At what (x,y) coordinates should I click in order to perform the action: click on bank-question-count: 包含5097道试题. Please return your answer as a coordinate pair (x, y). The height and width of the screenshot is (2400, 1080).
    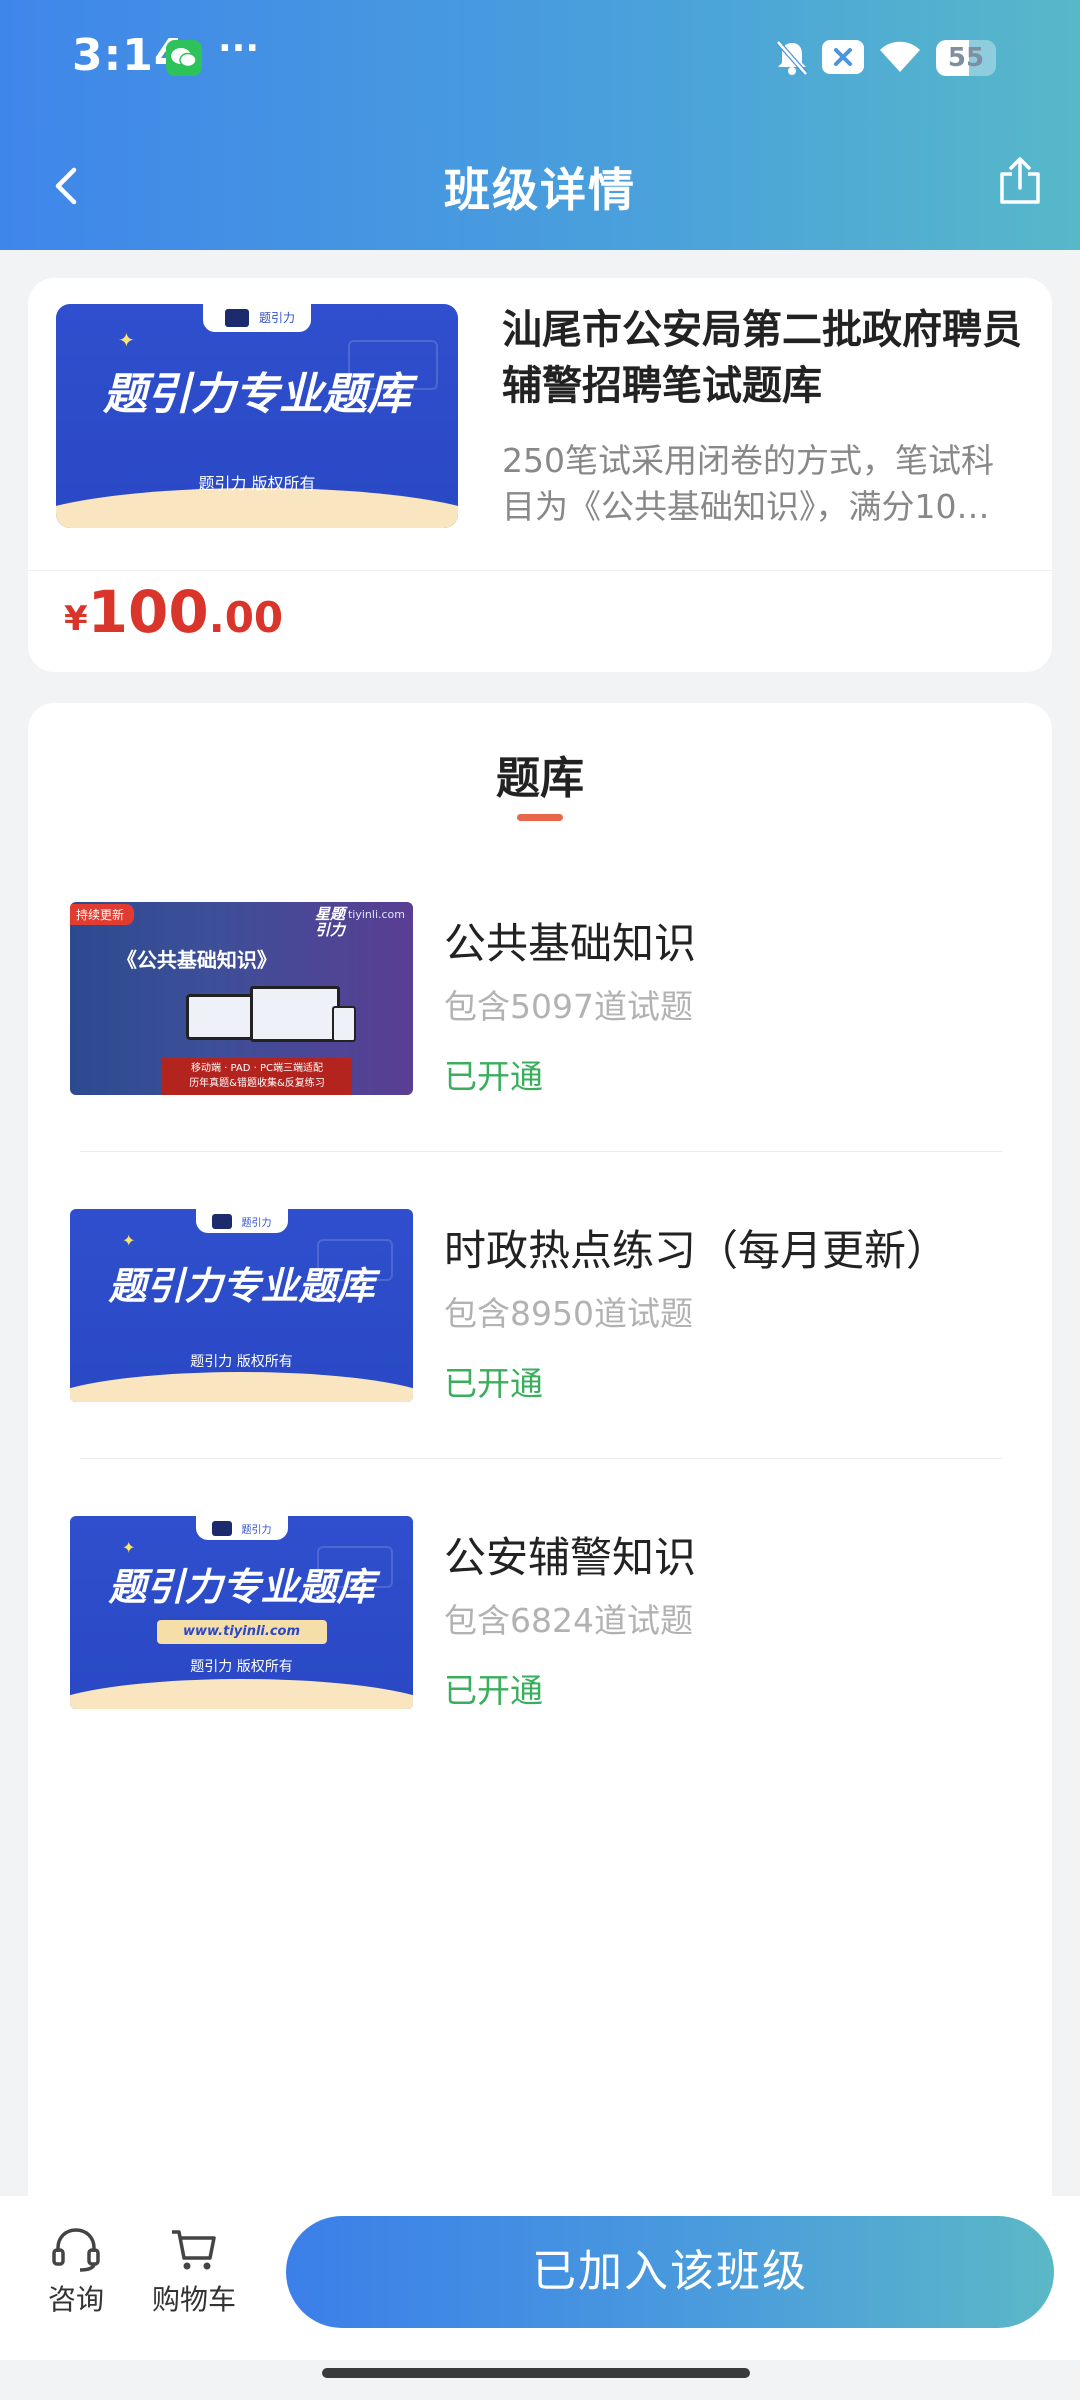
    Looking at the image, I should click on (568, 1006).